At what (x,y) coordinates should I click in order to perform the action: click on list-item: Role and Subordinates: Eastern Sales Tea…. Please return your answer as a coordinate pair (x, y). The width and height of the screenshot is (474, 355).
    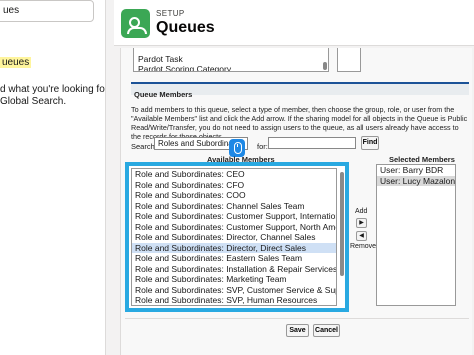
    Looking at the image, I should click on (234, 258).